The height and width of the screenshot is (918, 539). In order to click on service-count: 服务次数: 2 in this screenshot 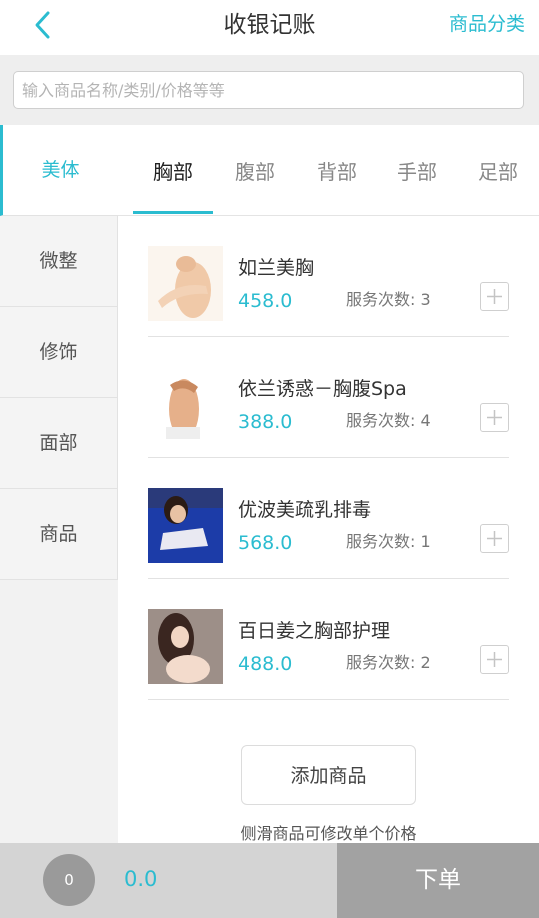, I will do `click(388, 662)`.